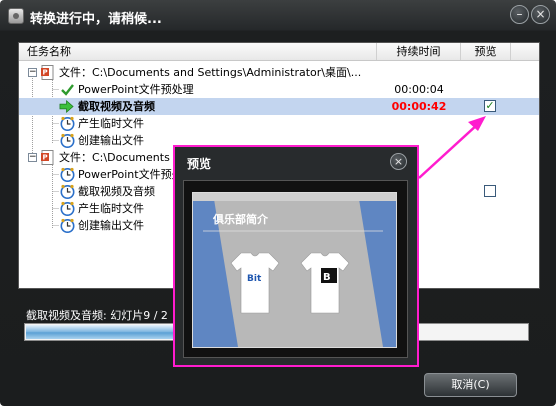 This screenshot has height=406, width=556. I want to click on shirt-left-logo: Bit, so click(254, 279).